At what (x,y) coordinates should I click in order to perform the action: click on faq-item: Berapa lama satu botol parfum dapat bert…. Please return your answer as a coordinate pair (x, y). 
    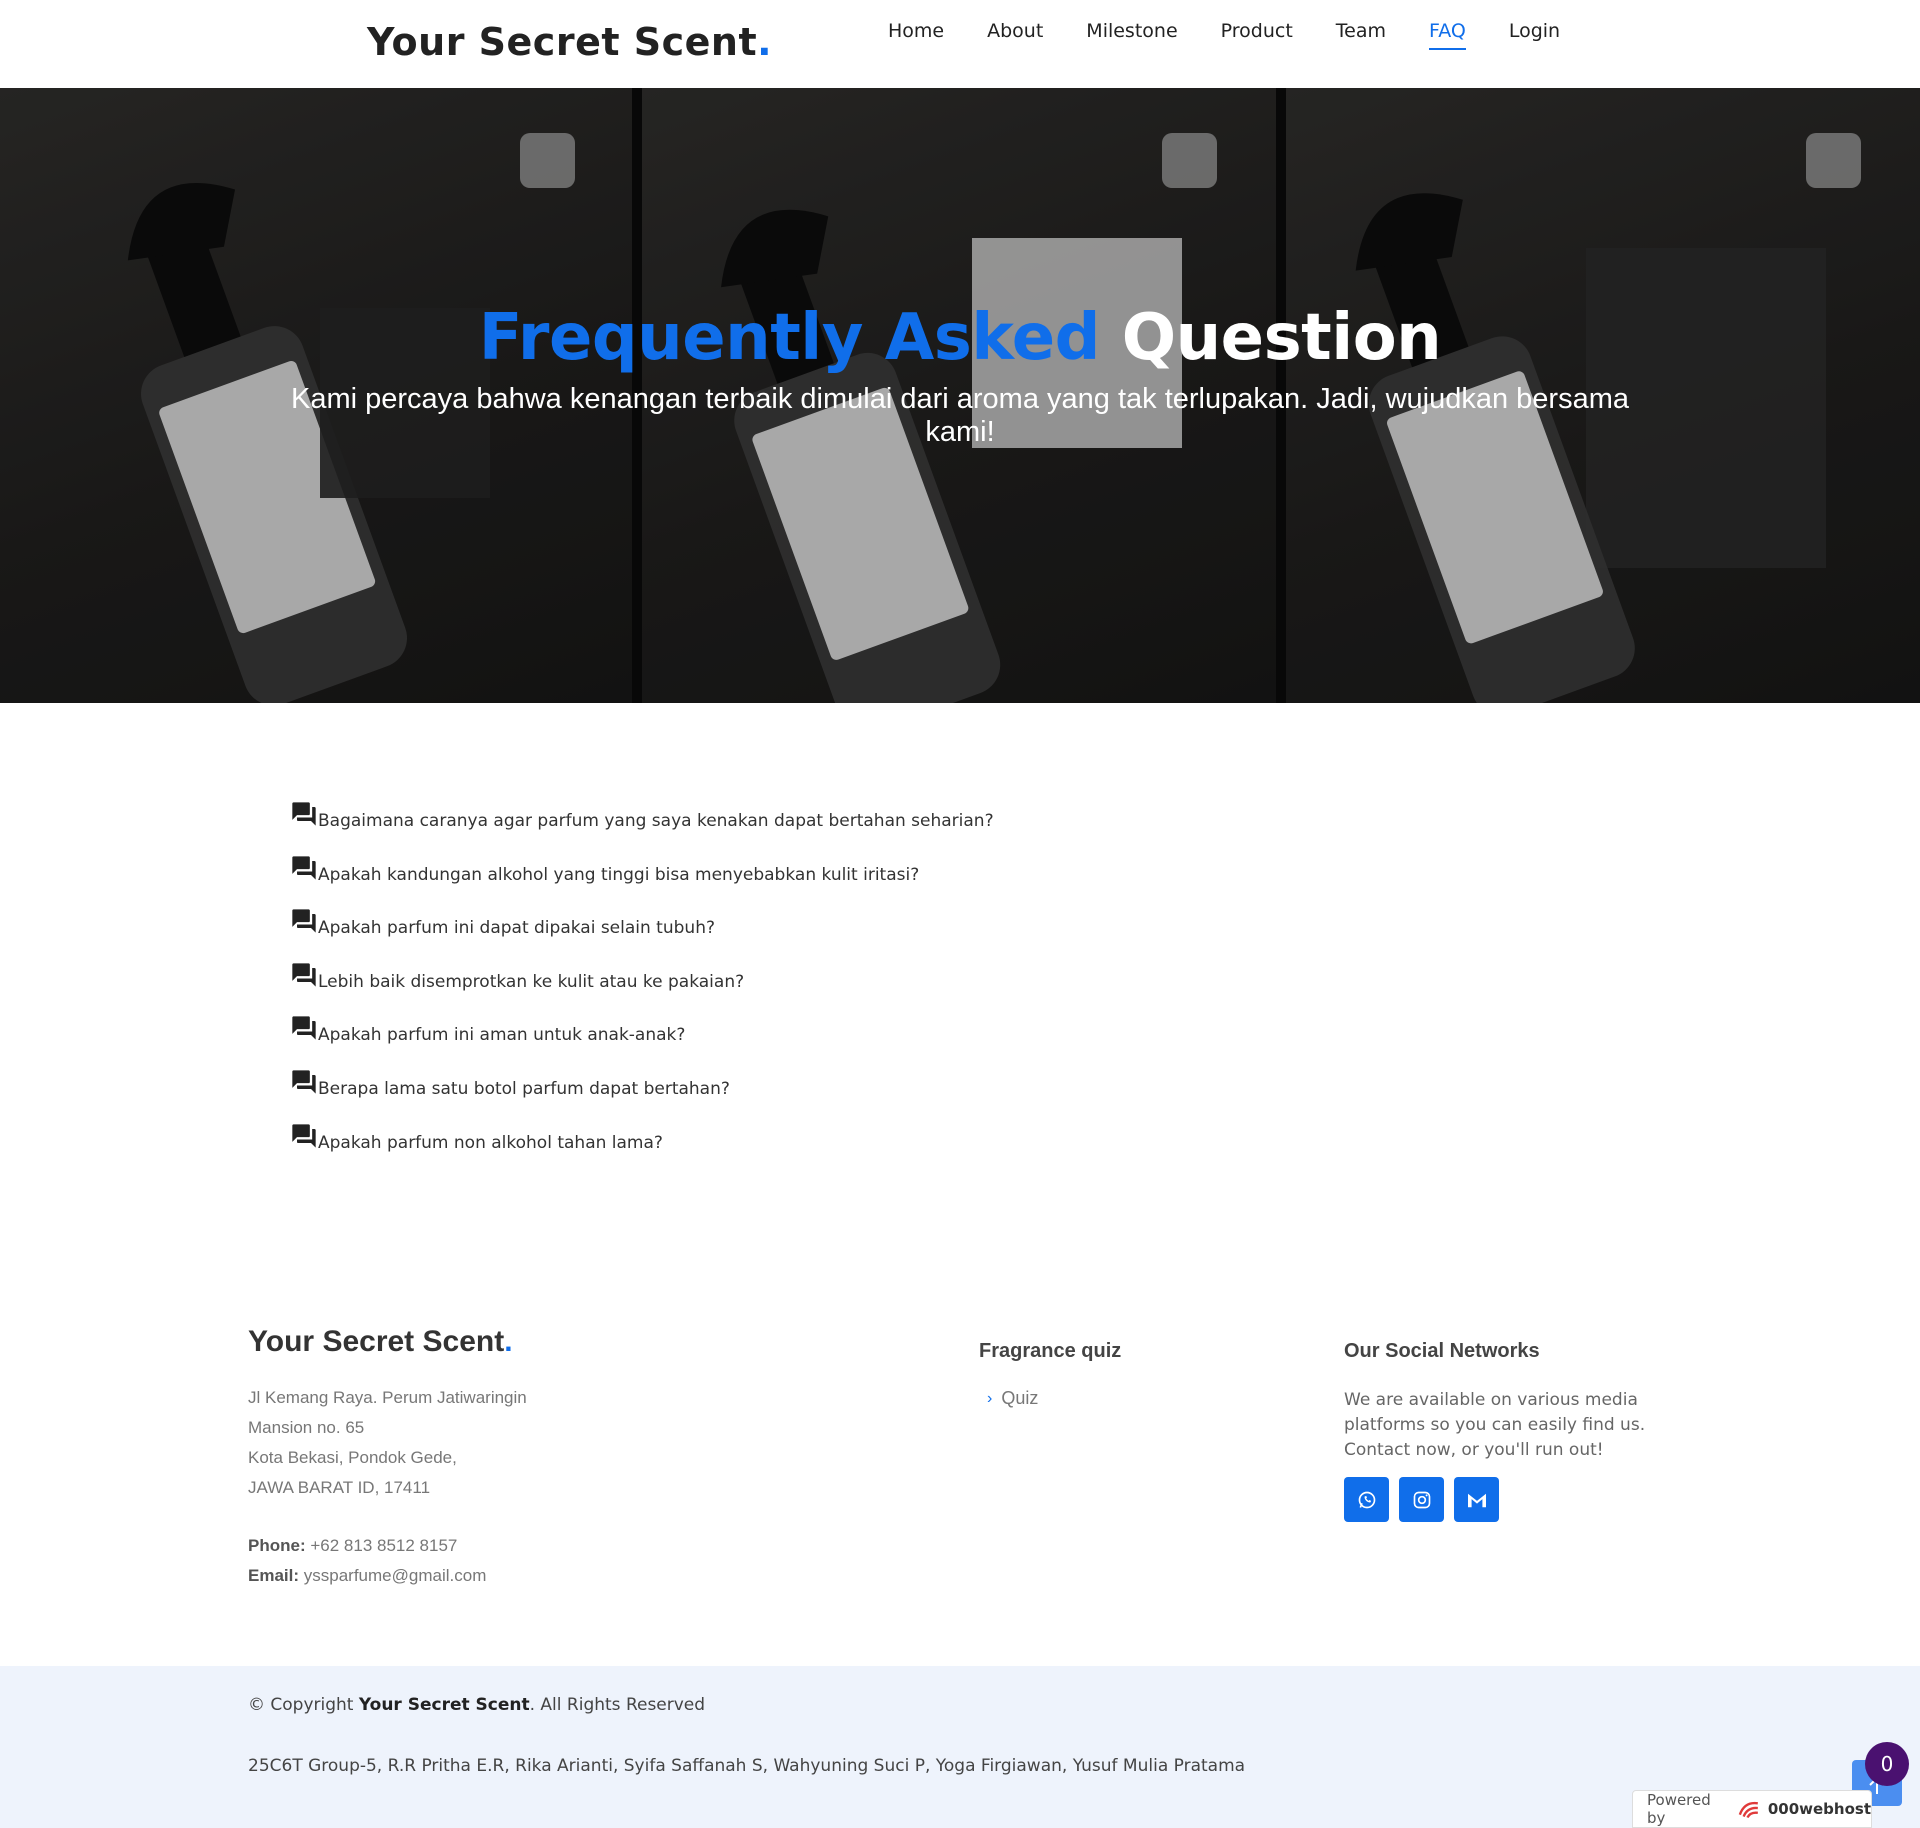
    Looking at the image, I should click on (642, 1095).